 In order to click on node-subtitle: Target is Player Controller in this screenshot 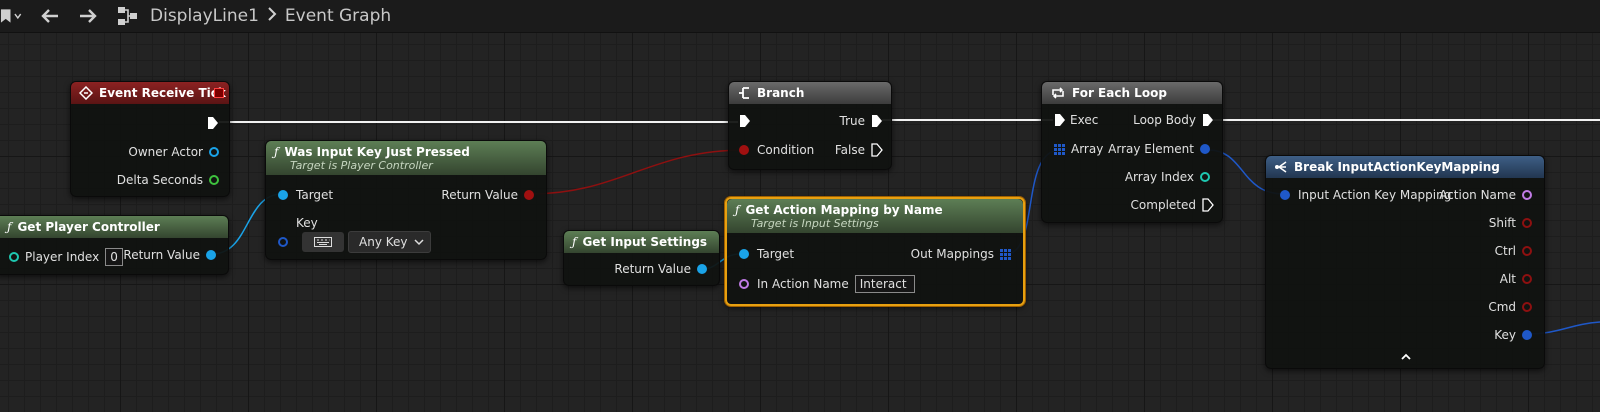, I will do `click(361, 165)`.